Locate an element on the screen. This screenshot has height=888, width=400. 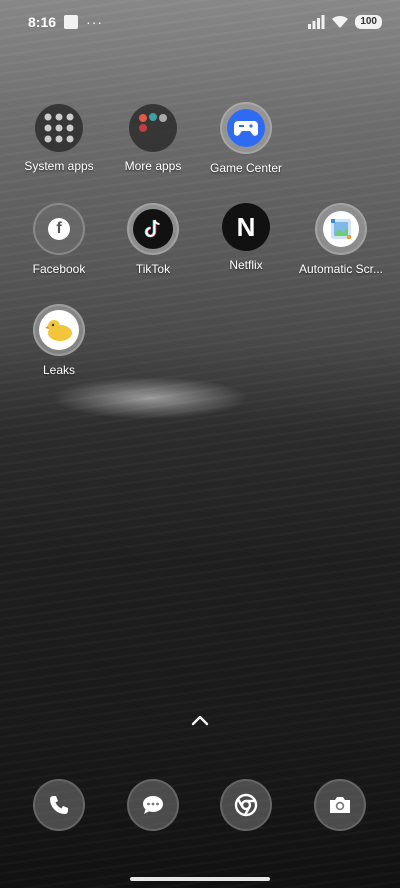
system-apps-folder: System apps is located at coordinates (59, 138).